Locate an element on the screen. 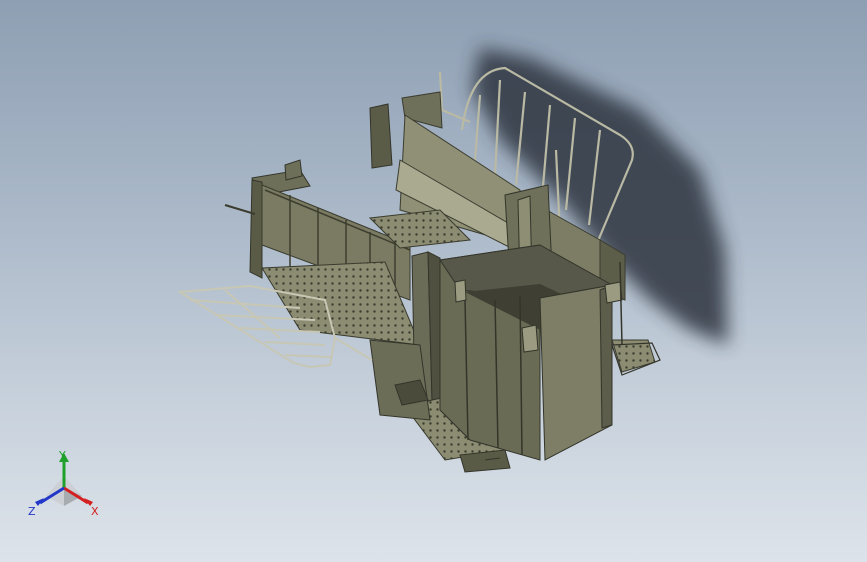 This screenshot has height=562, width=867. z-axis-label: Z is located at coordinates (32, 511).